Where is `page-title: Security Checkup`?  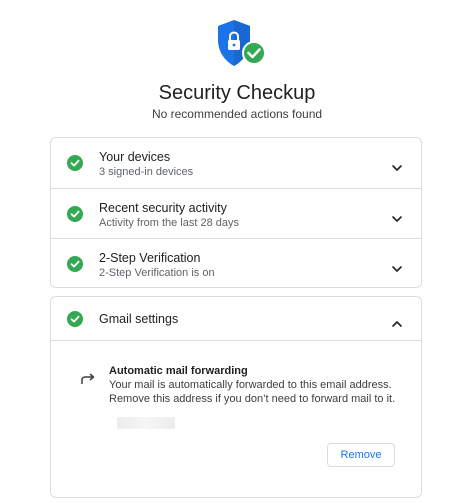 page-title: Security Checkup is located at coordinates (237, 93).